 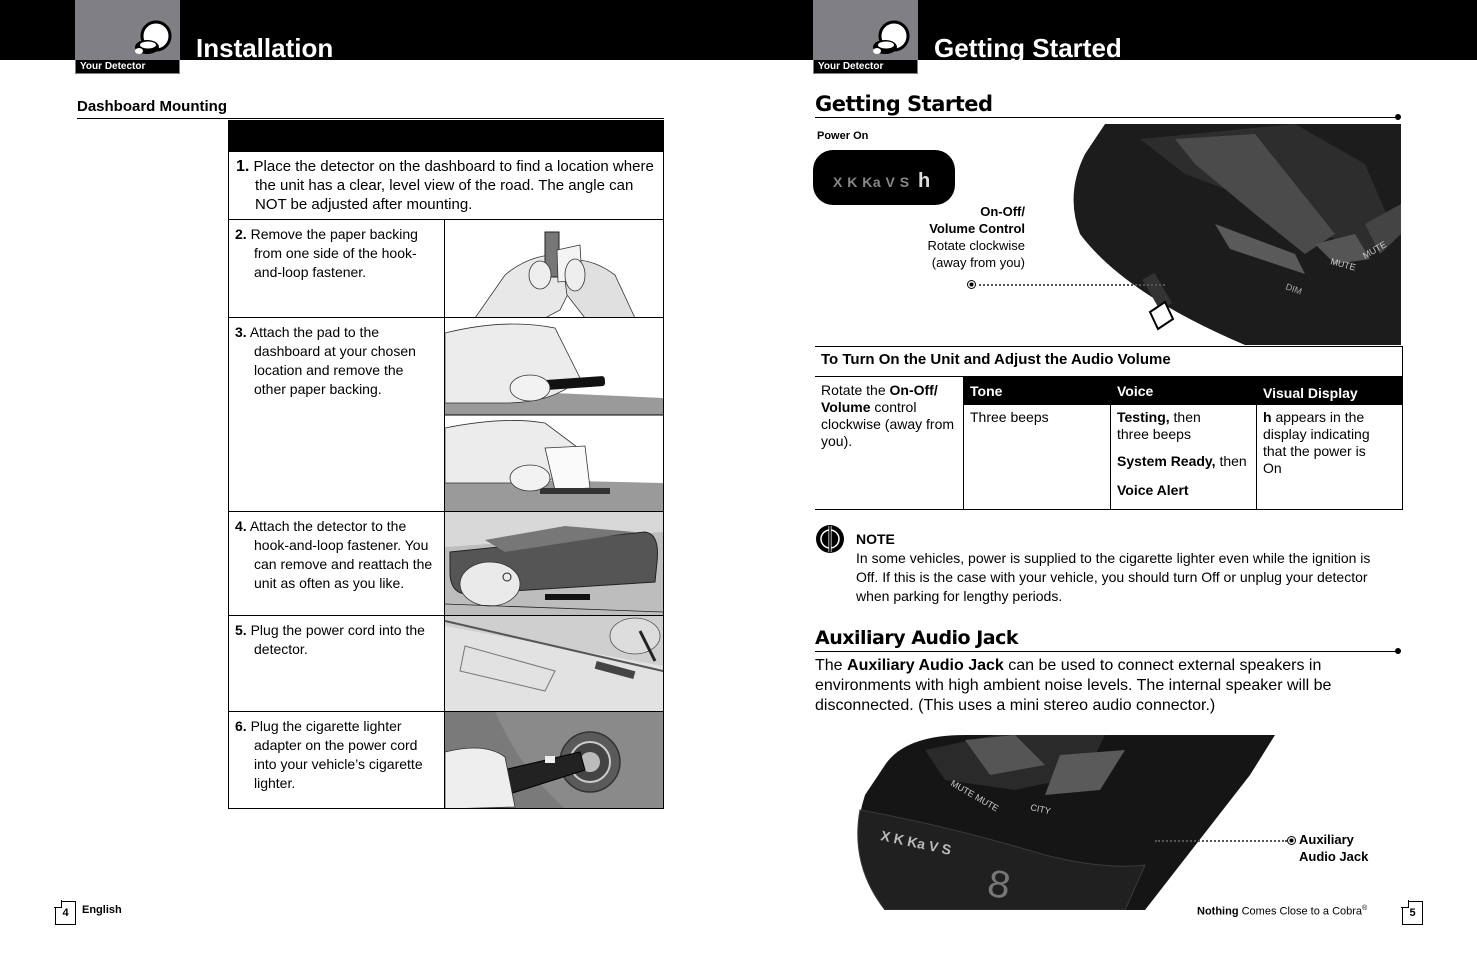 What do you see at coordinates (554, 268) in the screenshot?
I see `illustration-peel-backing` at bounding box center [554, 268].